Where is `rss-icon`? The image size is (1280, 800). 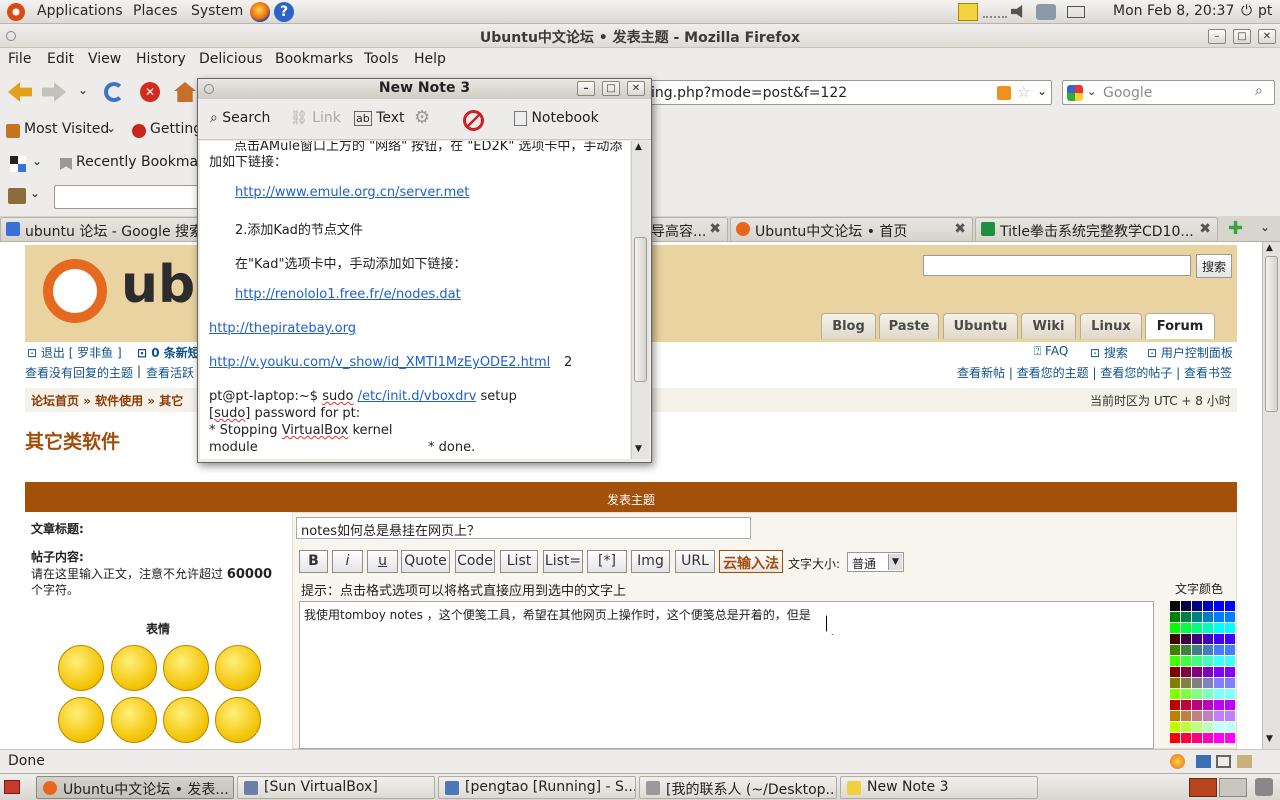 rss-icon is located at coordinates (1004, 93).